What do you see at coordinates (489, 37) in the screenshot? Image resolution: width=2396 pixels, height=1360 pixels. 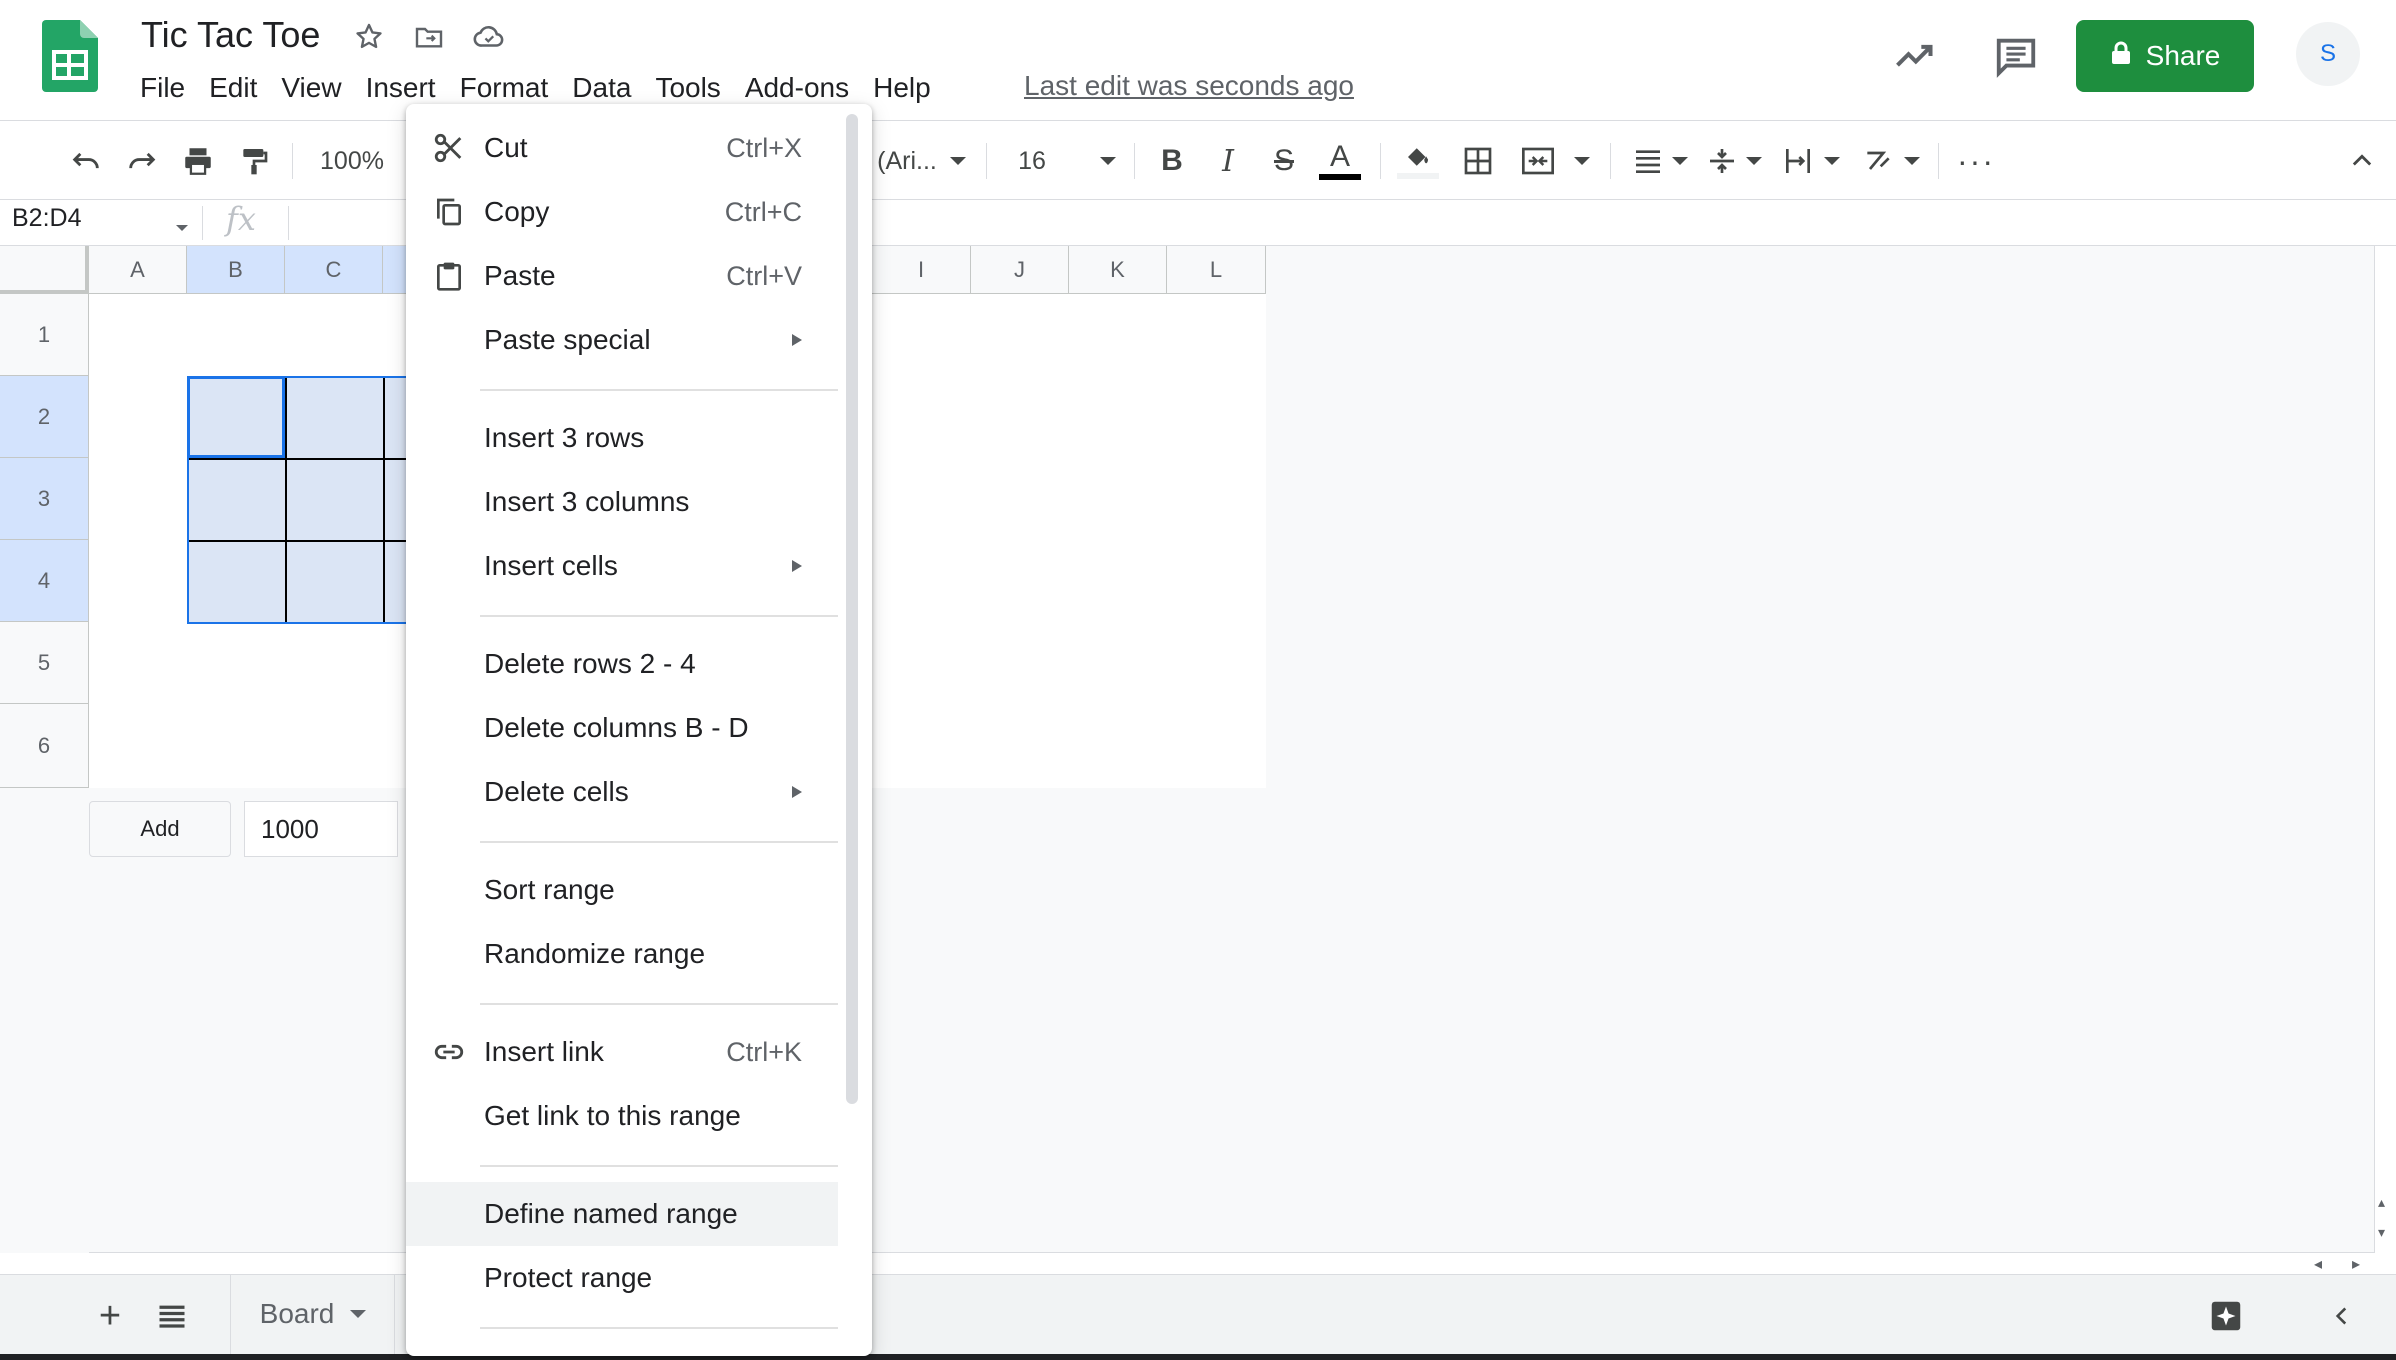 I see `cloud-status-icon` at bounding box center [489, 37].